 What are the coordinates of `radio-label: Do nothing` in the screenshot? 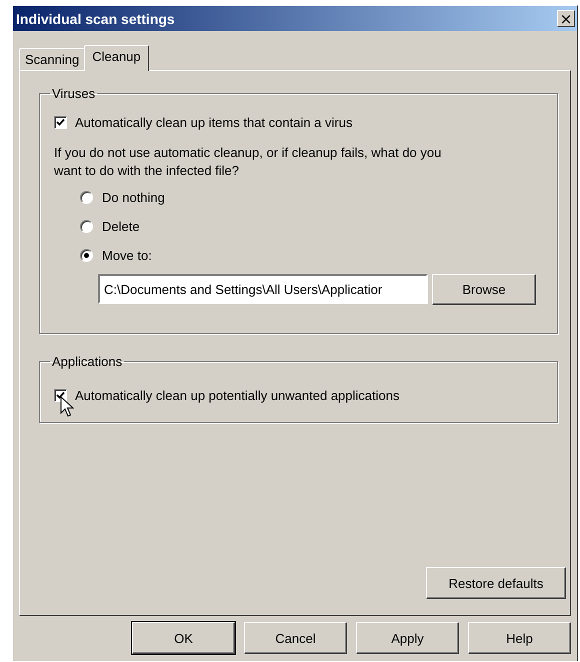 It's located at (133, 197).